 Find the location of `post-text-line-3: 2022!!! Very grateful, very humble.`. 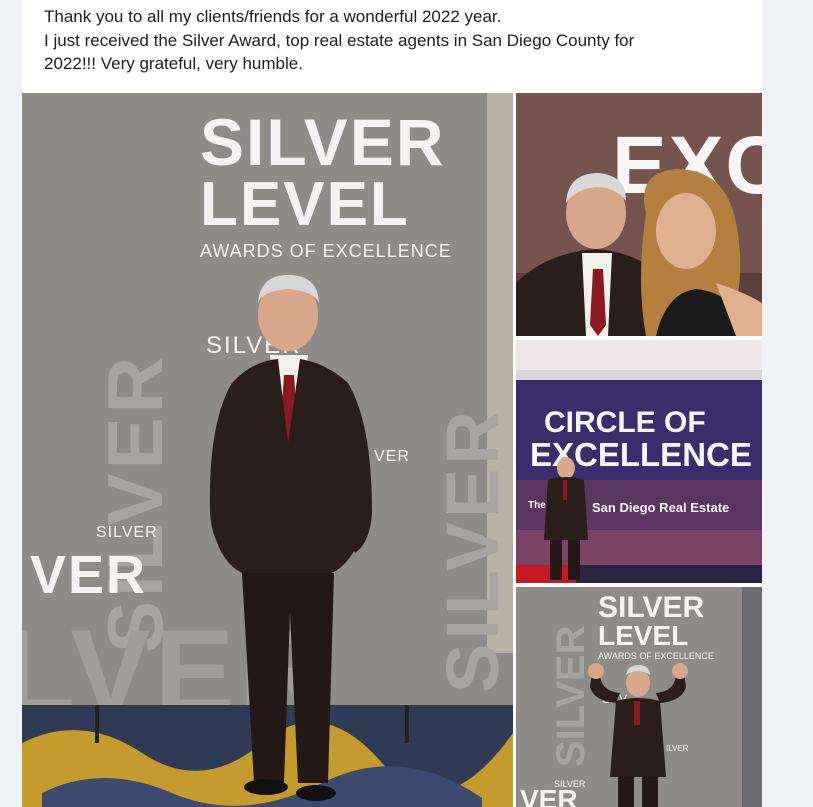

post-text-line-3: 2022!!! Very grateful, very humble. is located at coordinates (173, 63).